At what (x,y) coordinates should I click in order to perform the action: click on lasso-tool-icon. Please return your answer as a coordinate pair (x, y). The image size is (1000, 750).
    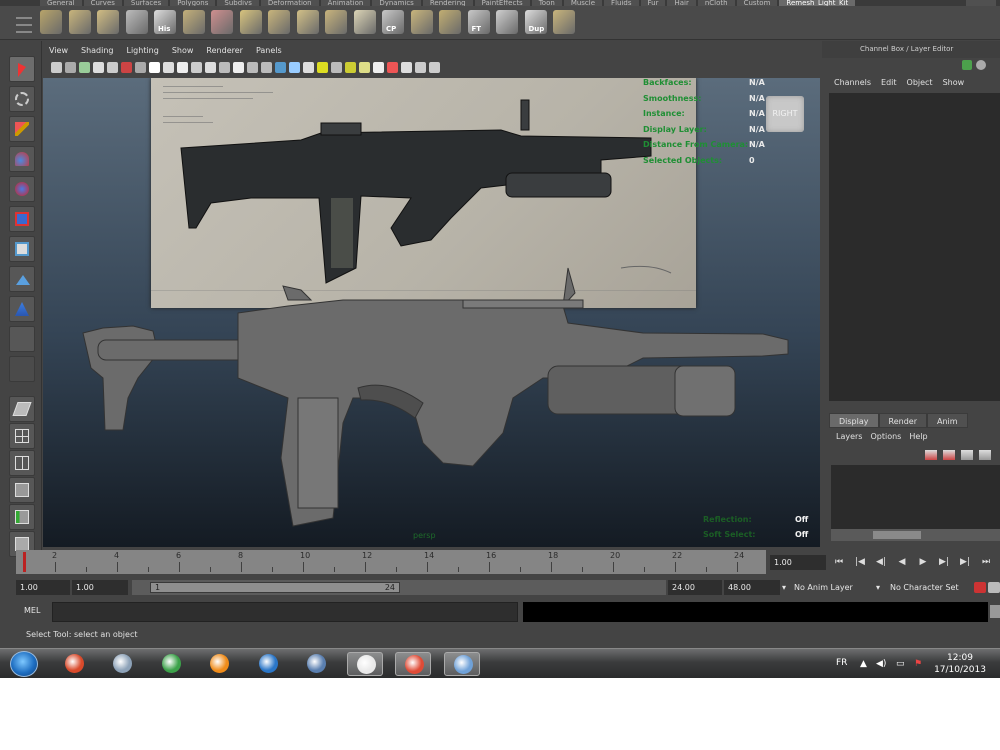
    Looking at the image, I should click on (22, 99).